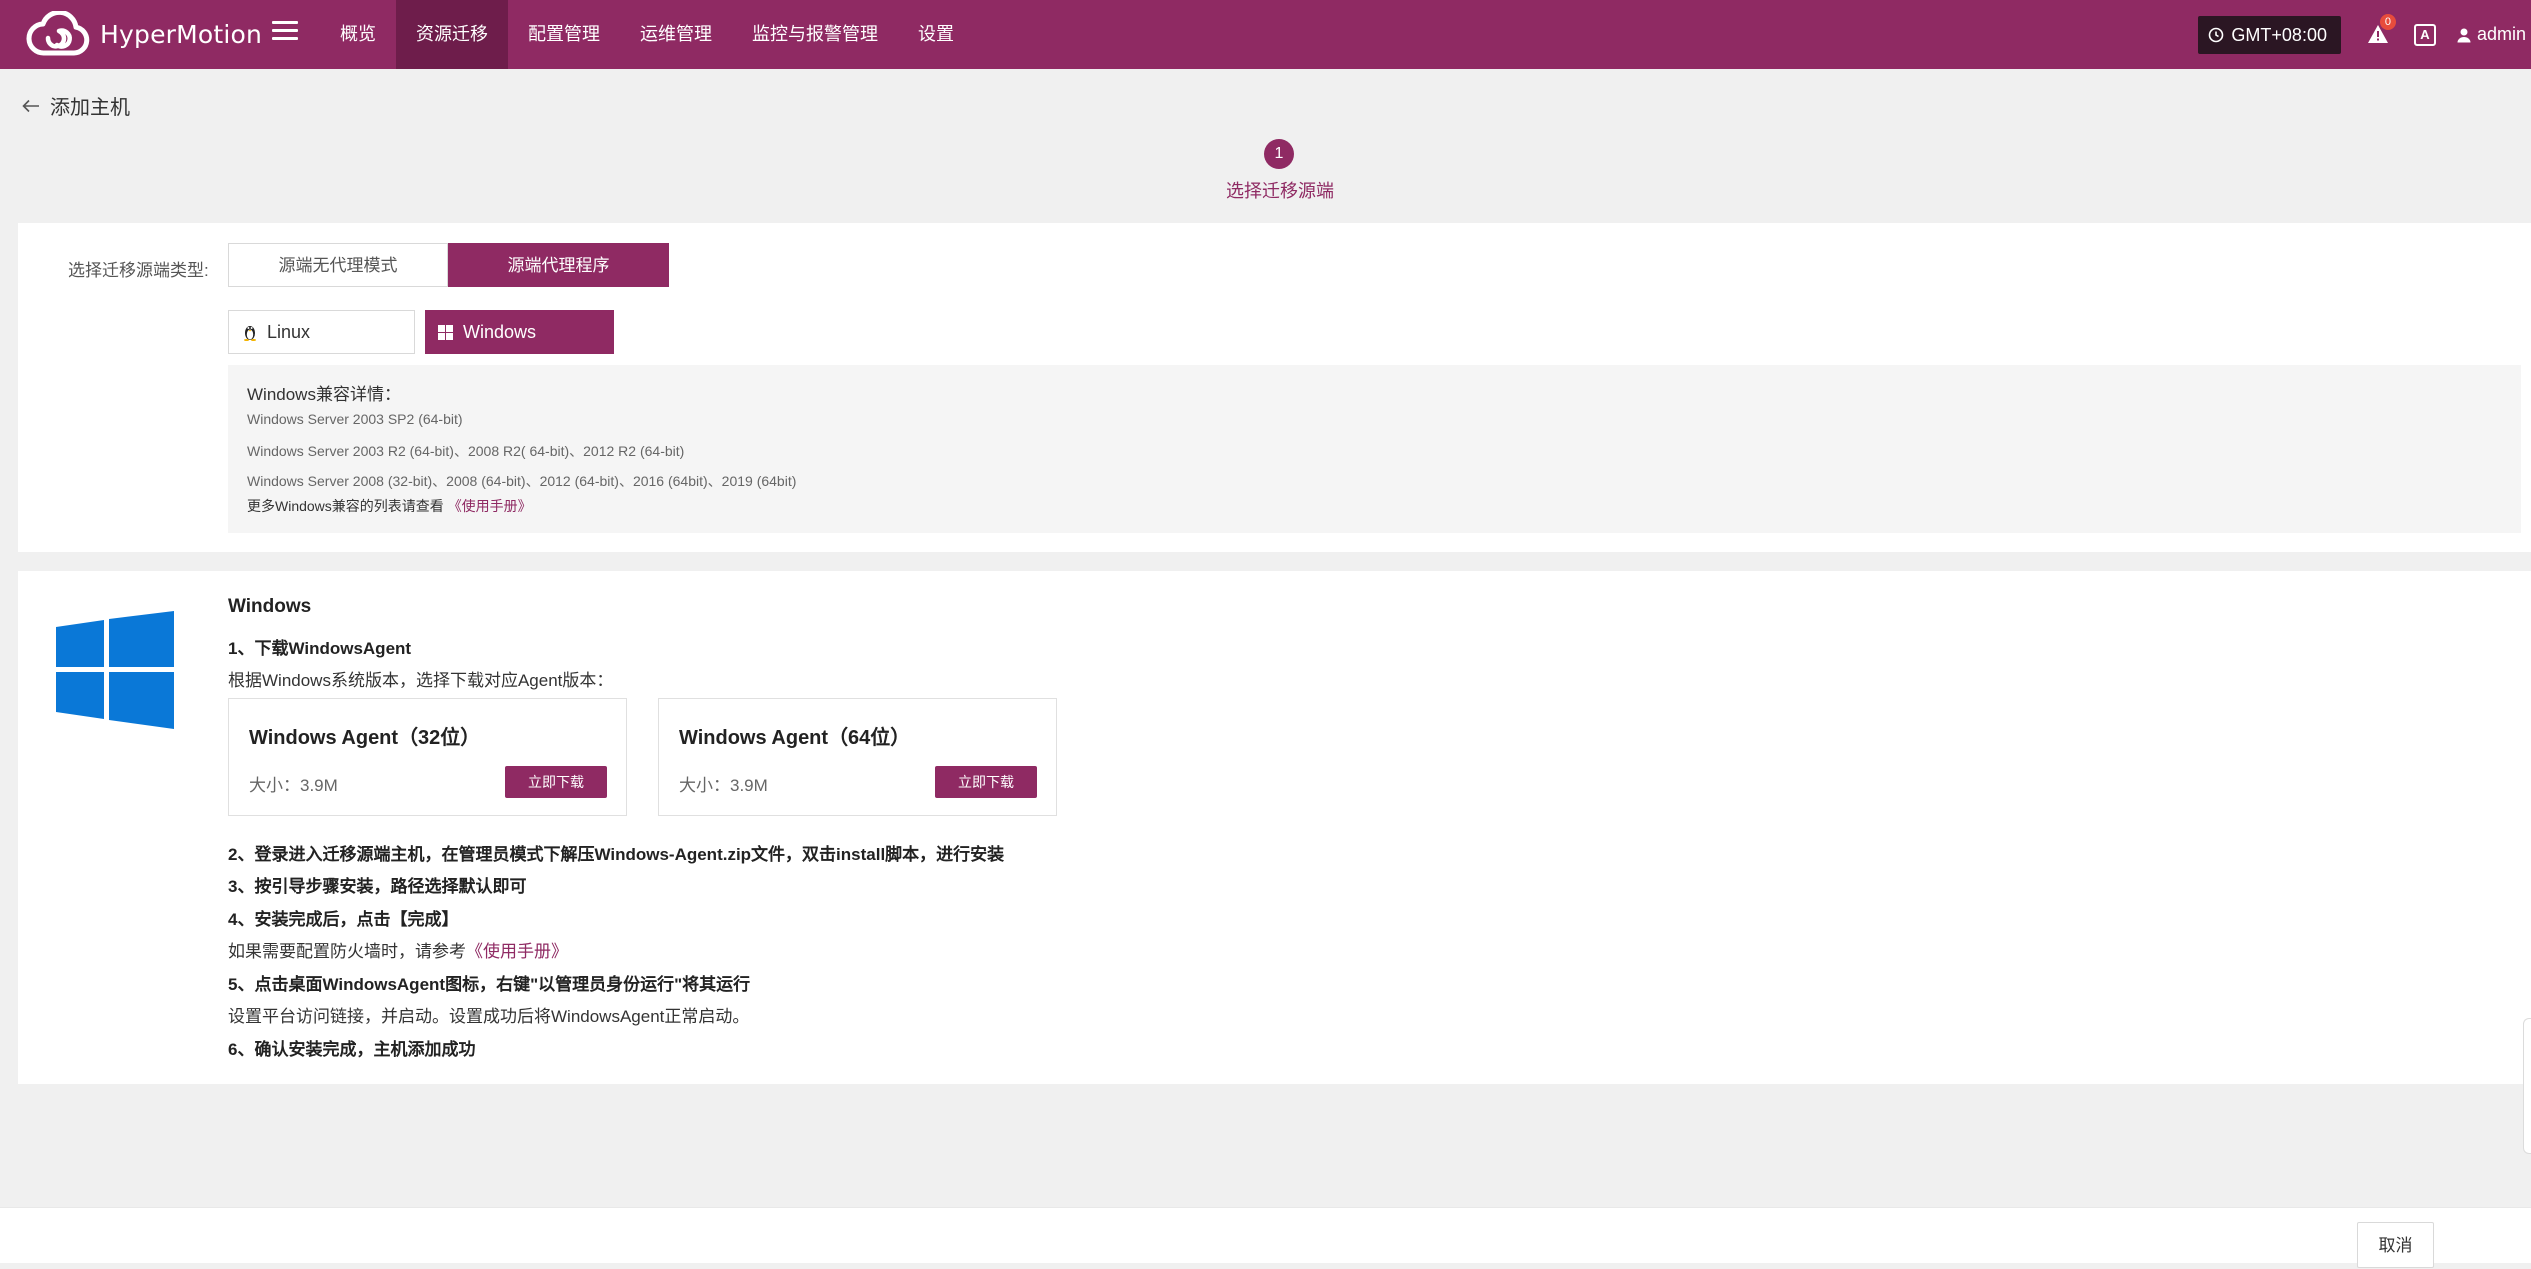 The image size is (2531, 1269). What do you see at coordinates (181, 34) in the screenshot?
I see `app-name: HyperMotion` at bounding box center [181, 34].